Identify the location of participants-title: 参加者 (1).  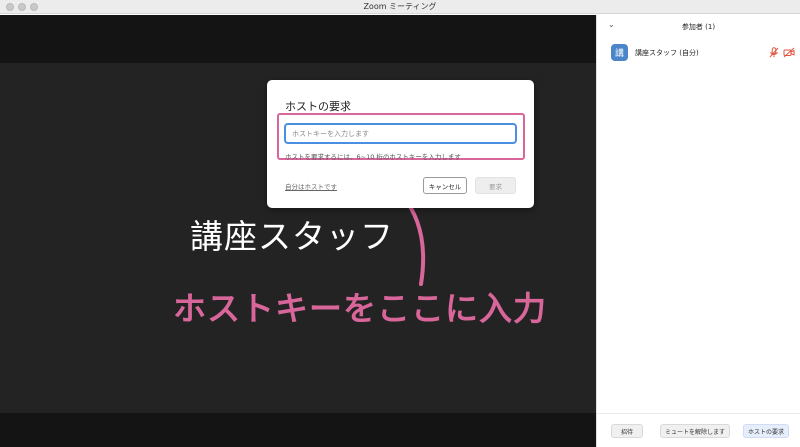
(698, 27).